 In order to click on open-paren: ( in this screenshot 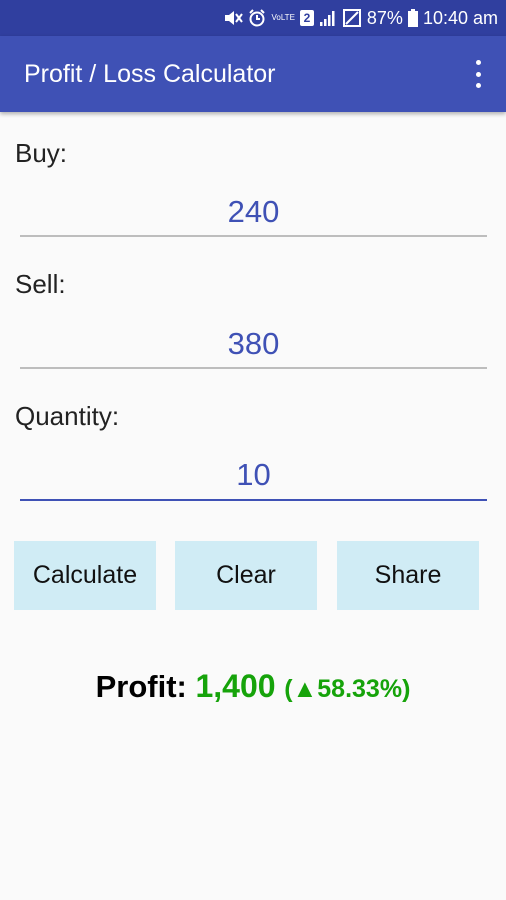, I will do `click(288, 689)`.